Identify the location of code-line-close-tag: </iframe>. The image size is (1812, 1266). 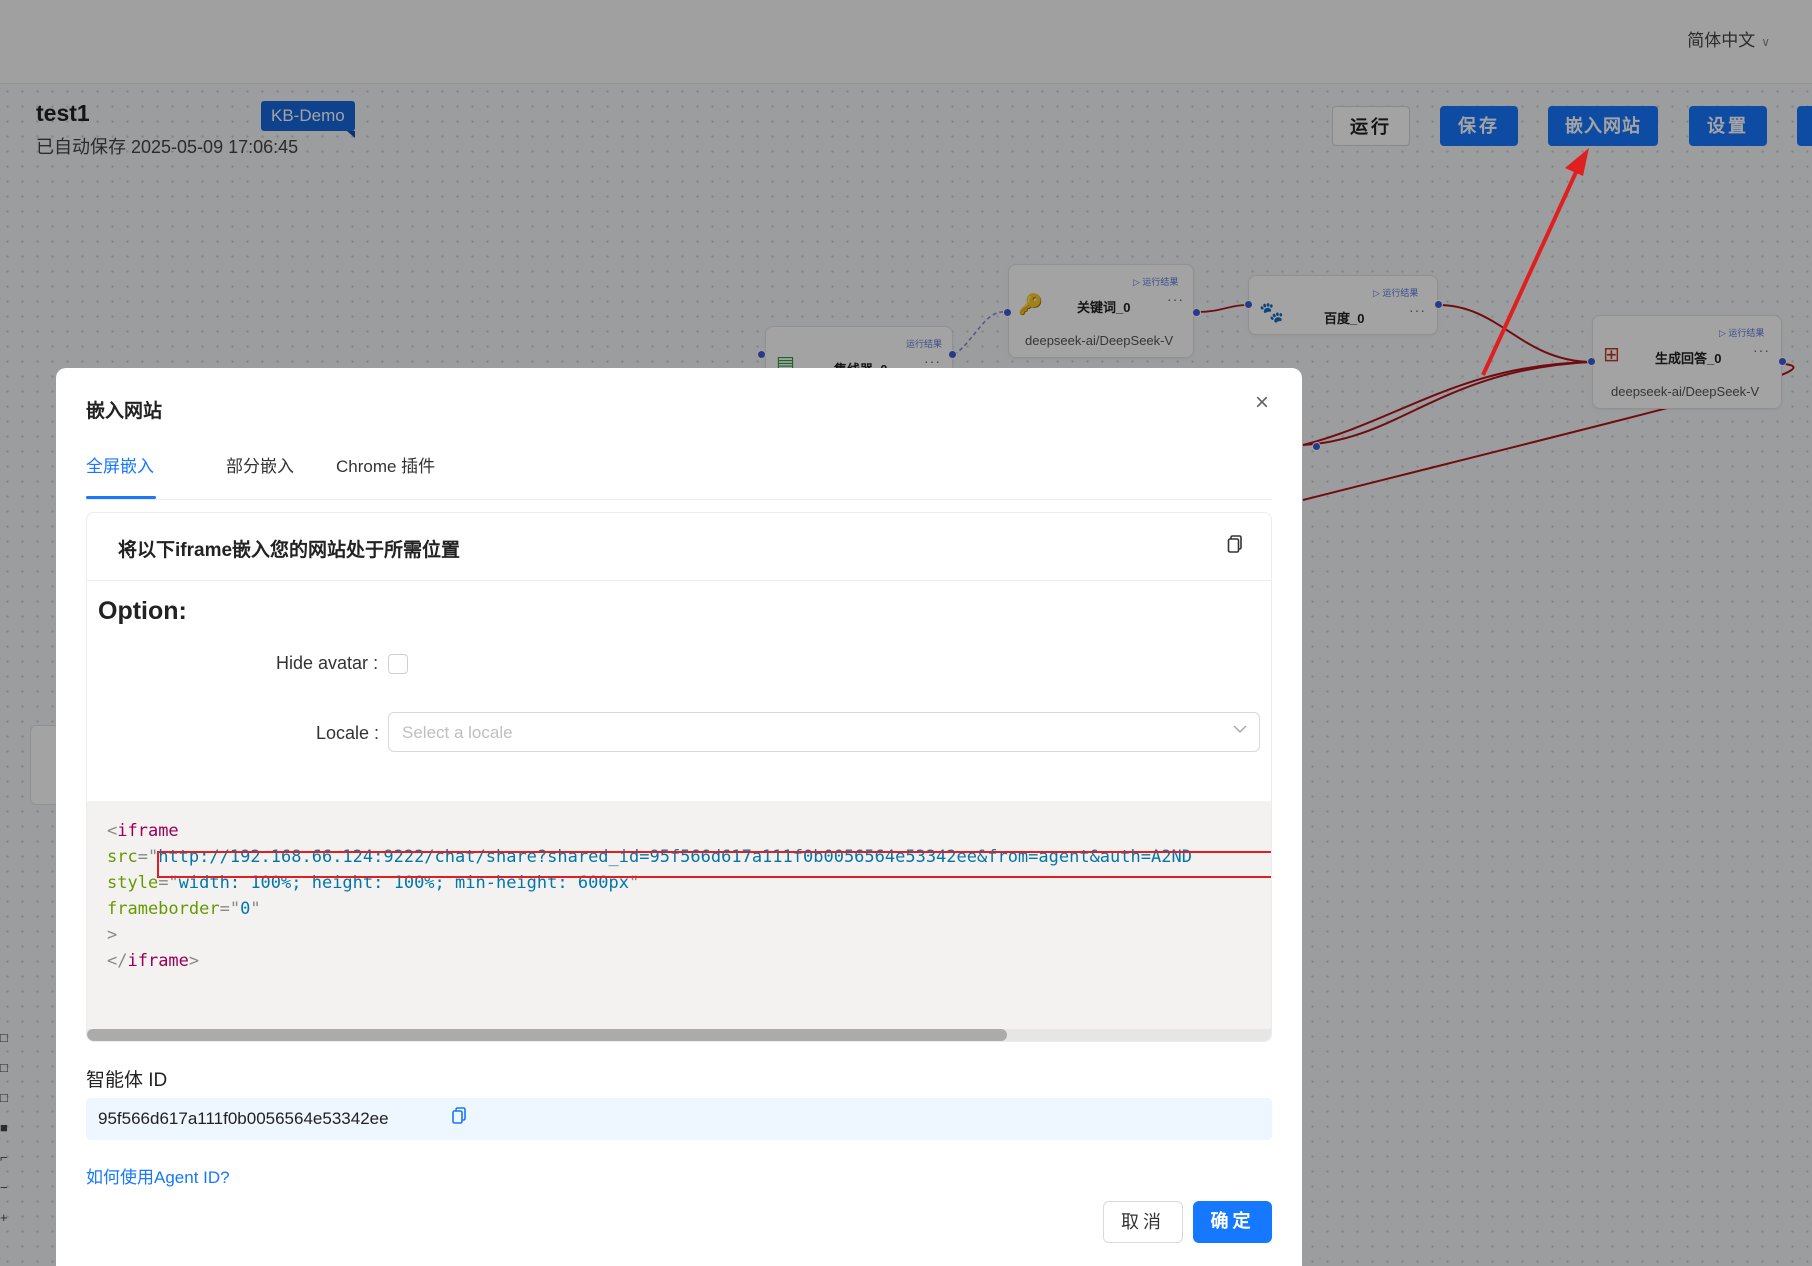
(153, 961).